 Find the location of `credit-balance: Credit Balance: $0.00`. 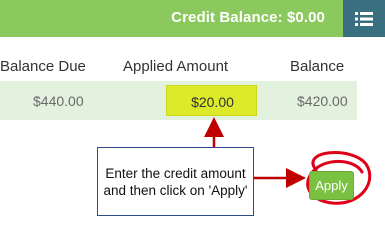

credit-balance: Credit Balance: $0.00 is located at coordinates (248, 17).